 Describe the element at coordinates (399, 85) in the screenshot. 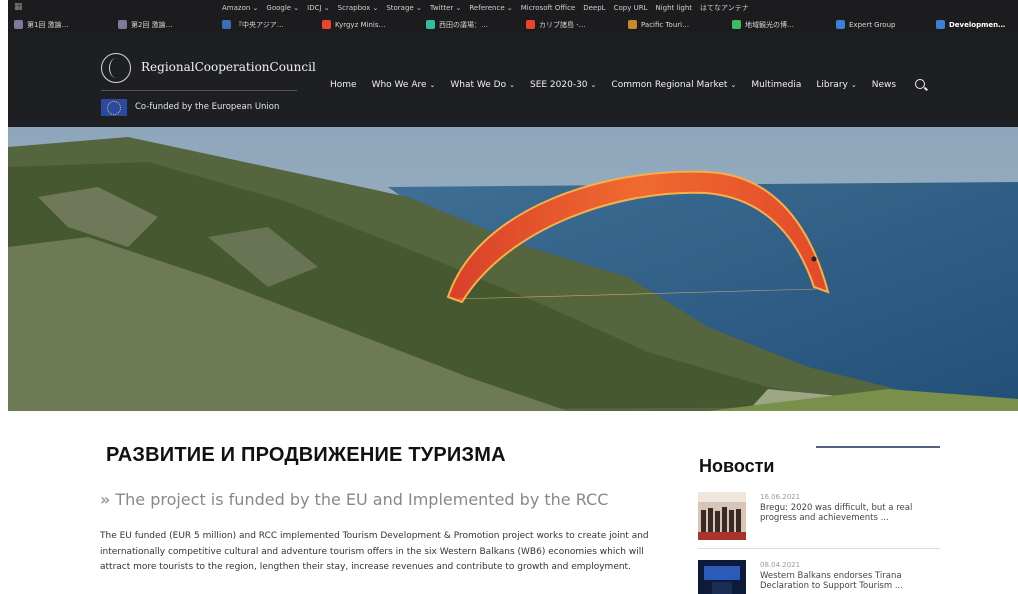

I see `nav-item-label: Who We Are` at that location.